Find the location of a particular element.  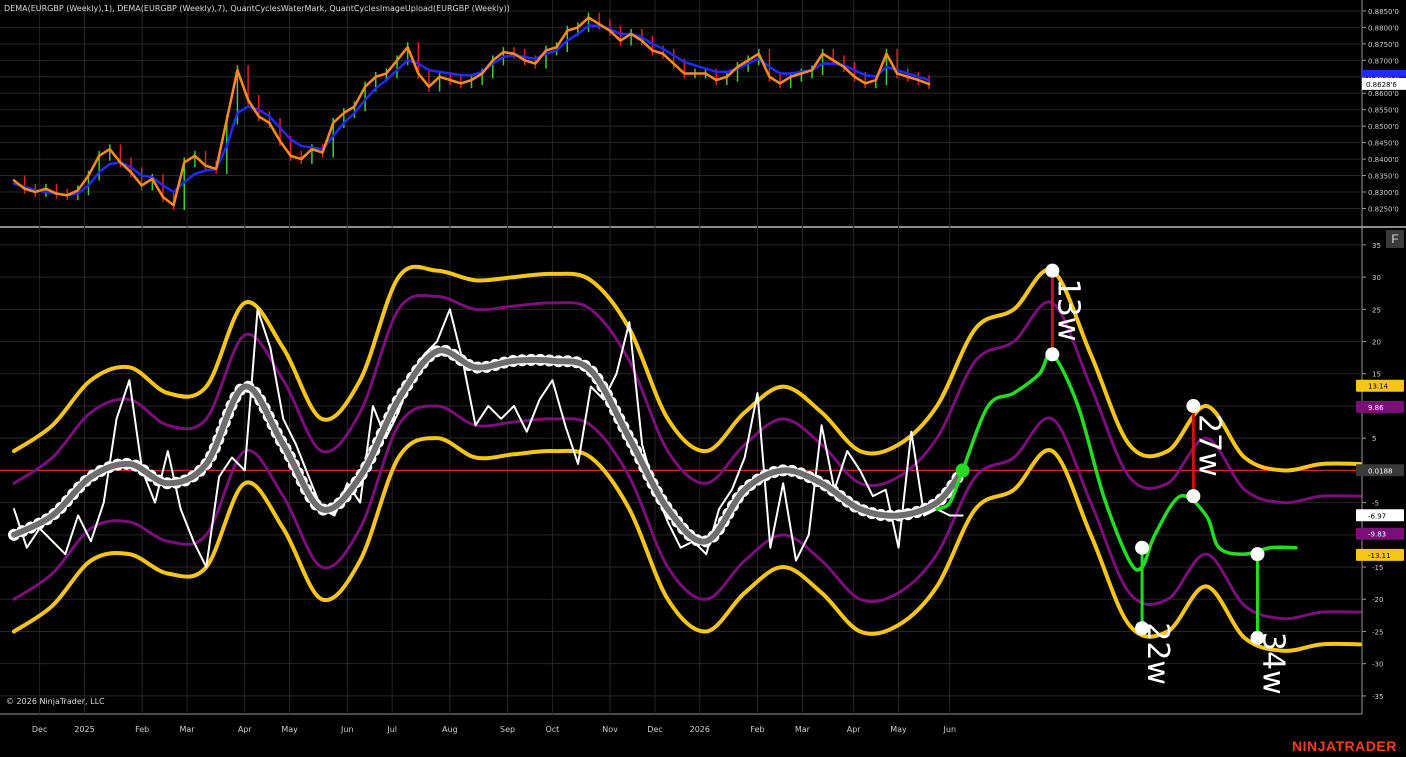

value-tag-label: -9.83 is located at coordinates (1377, 535).